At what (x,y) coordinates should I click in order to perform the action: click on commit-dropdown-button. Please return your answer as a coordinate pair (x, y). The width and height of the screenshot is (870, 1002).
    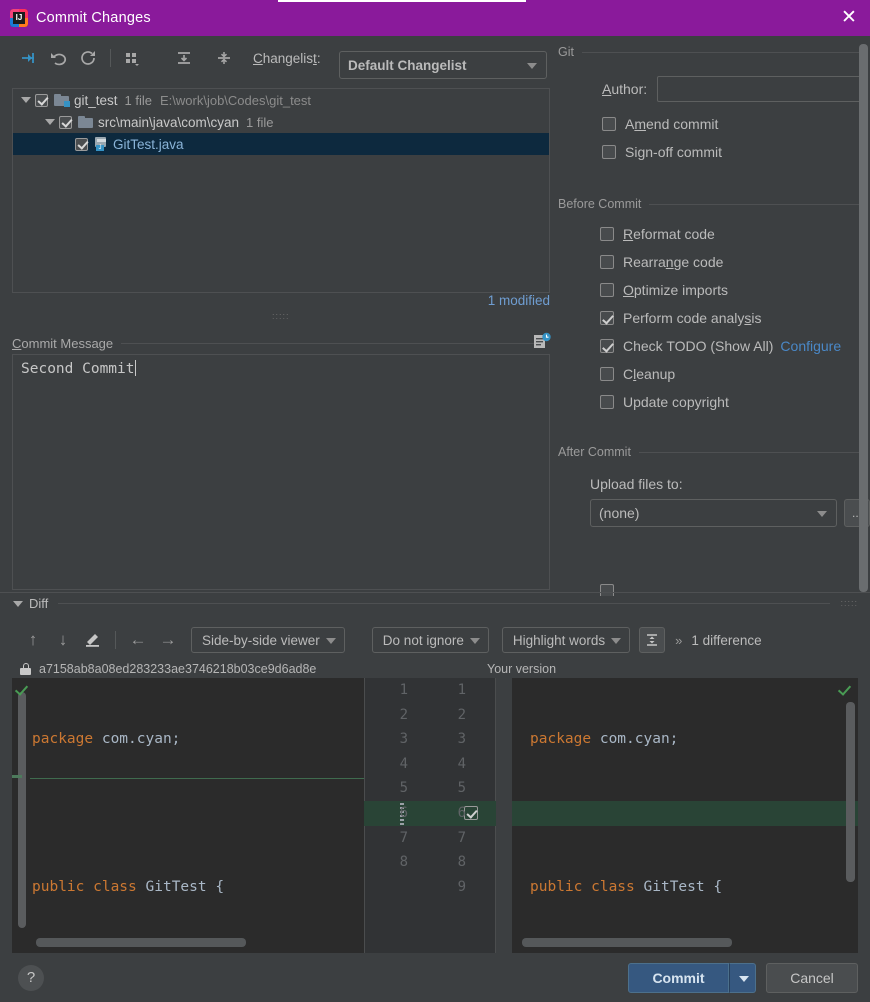
    Looking at the image, I should click on (742, 978).